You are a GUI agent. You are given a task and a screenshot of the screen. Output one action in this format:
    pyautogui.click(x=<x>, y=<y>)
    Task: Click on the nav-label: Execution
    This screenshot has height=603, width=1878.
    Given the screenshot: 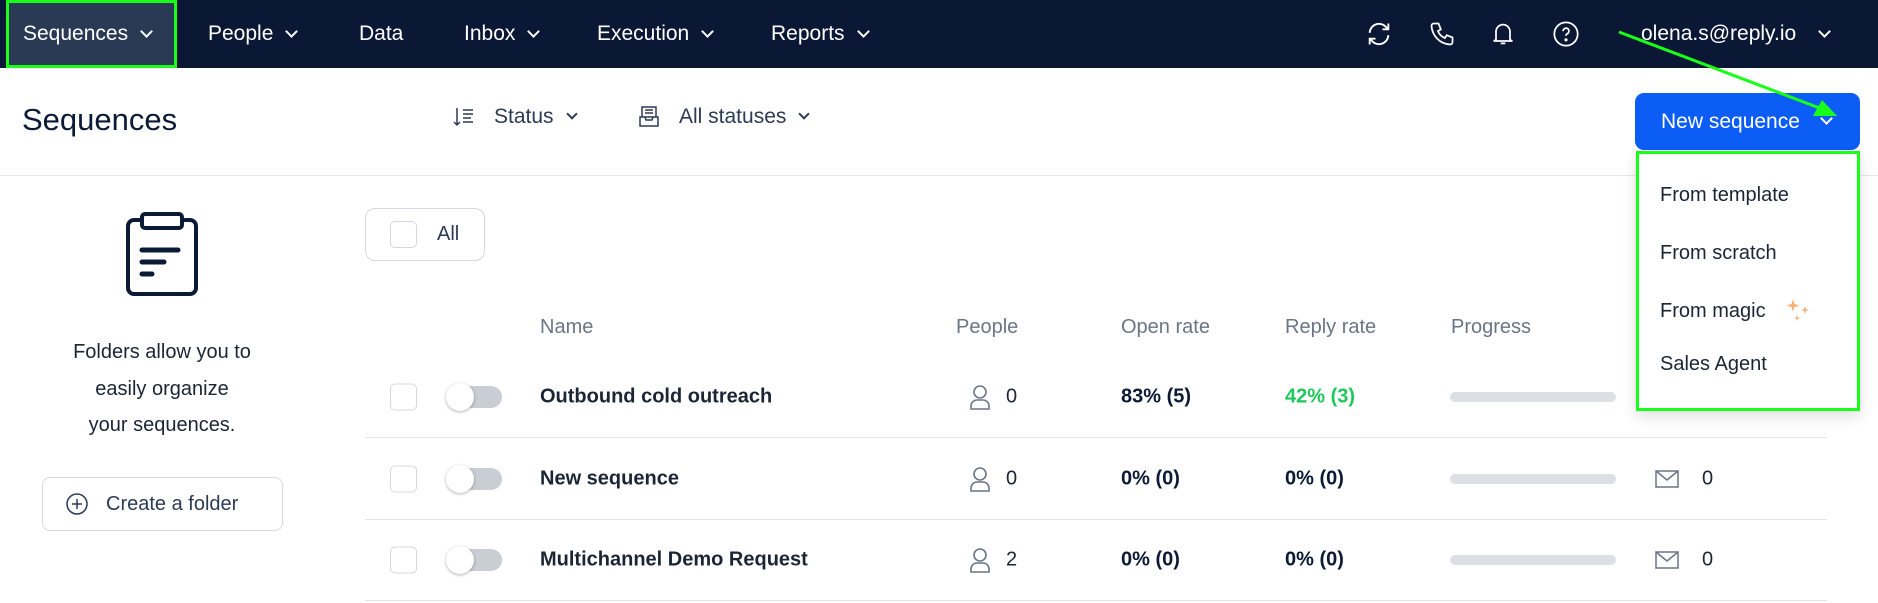 What is the action you would take?
    pyautogui.click(x=643, y=33)
    